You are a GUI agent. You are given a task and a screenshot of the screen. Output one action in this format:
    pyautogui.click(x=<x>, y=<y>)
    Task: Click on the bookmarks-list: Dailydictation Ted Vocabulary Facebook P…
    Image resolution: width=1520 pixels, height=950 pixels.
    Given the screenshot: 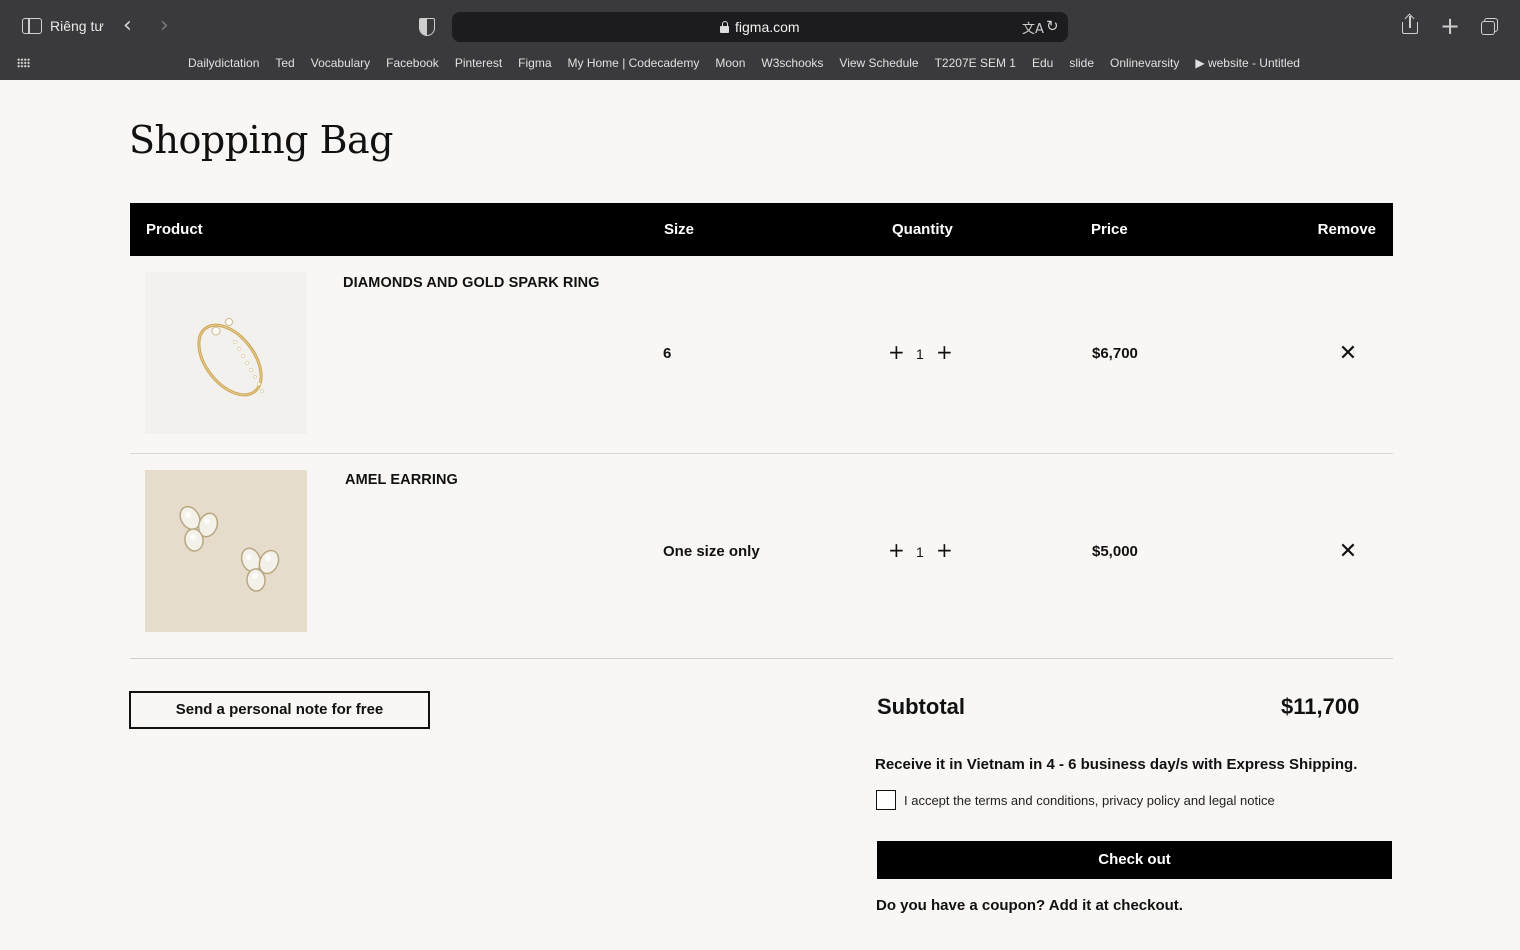 What is the action you would take?
    pyautogui.click(x=744, y=63)
    